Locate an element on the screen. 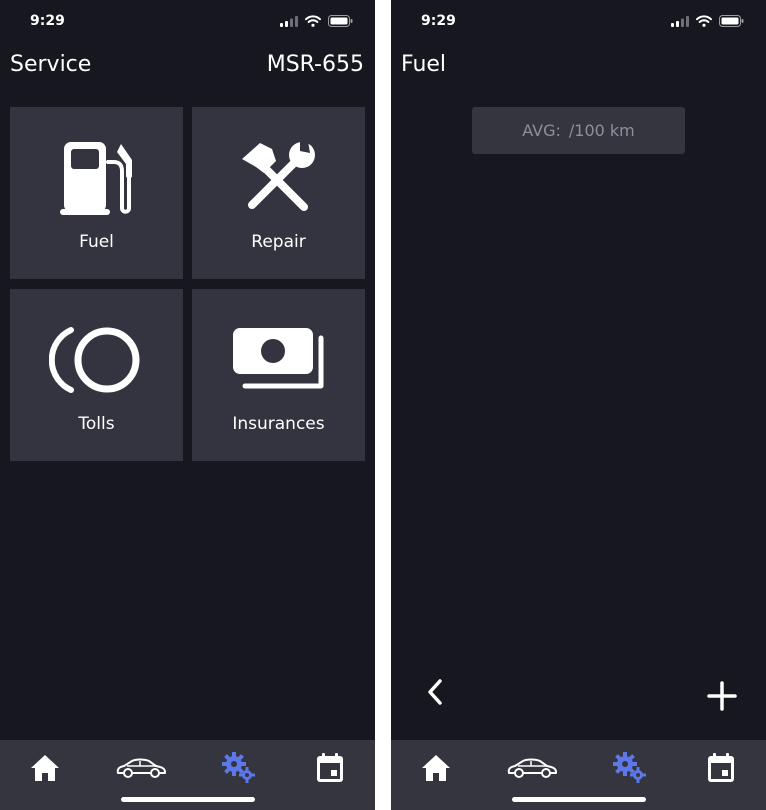  toll-coins-icon is located at coordinates (96, 360).